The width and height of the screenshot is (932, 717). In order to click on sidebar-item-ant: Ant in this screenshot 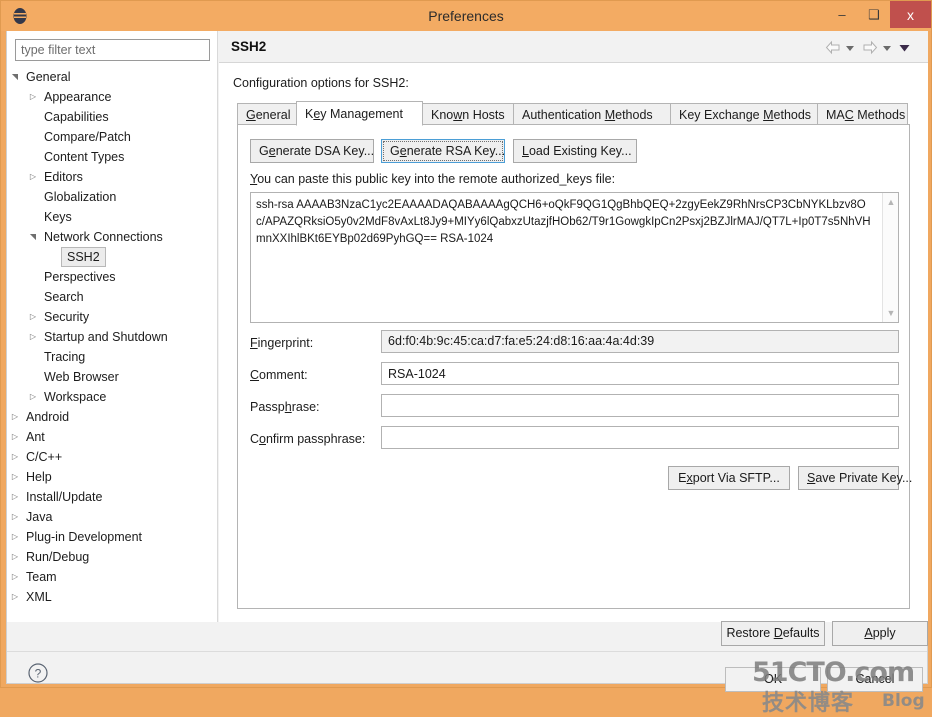, I will do `click(112, 437)`.